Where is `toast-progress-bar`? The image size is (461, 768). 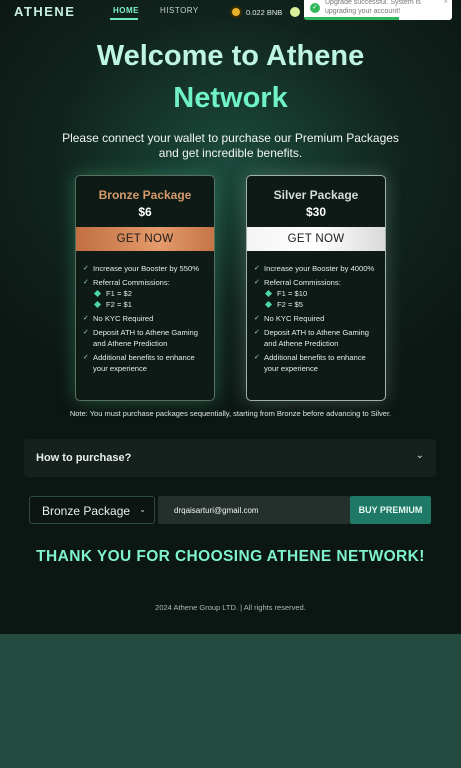 toast-progress-bar is located at coordinates (351, 18).